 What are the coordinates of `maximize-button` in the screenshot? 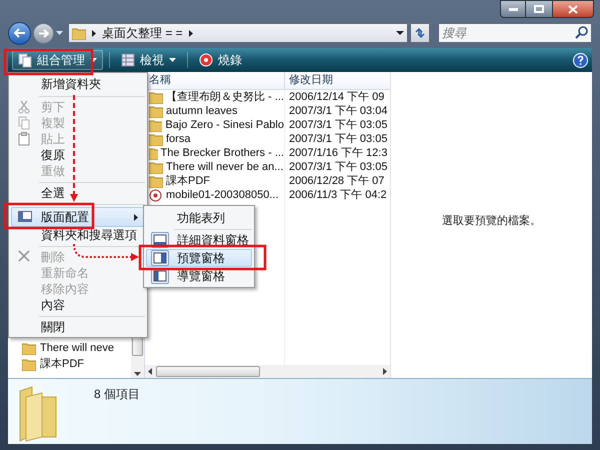 It's located at (539, 9).